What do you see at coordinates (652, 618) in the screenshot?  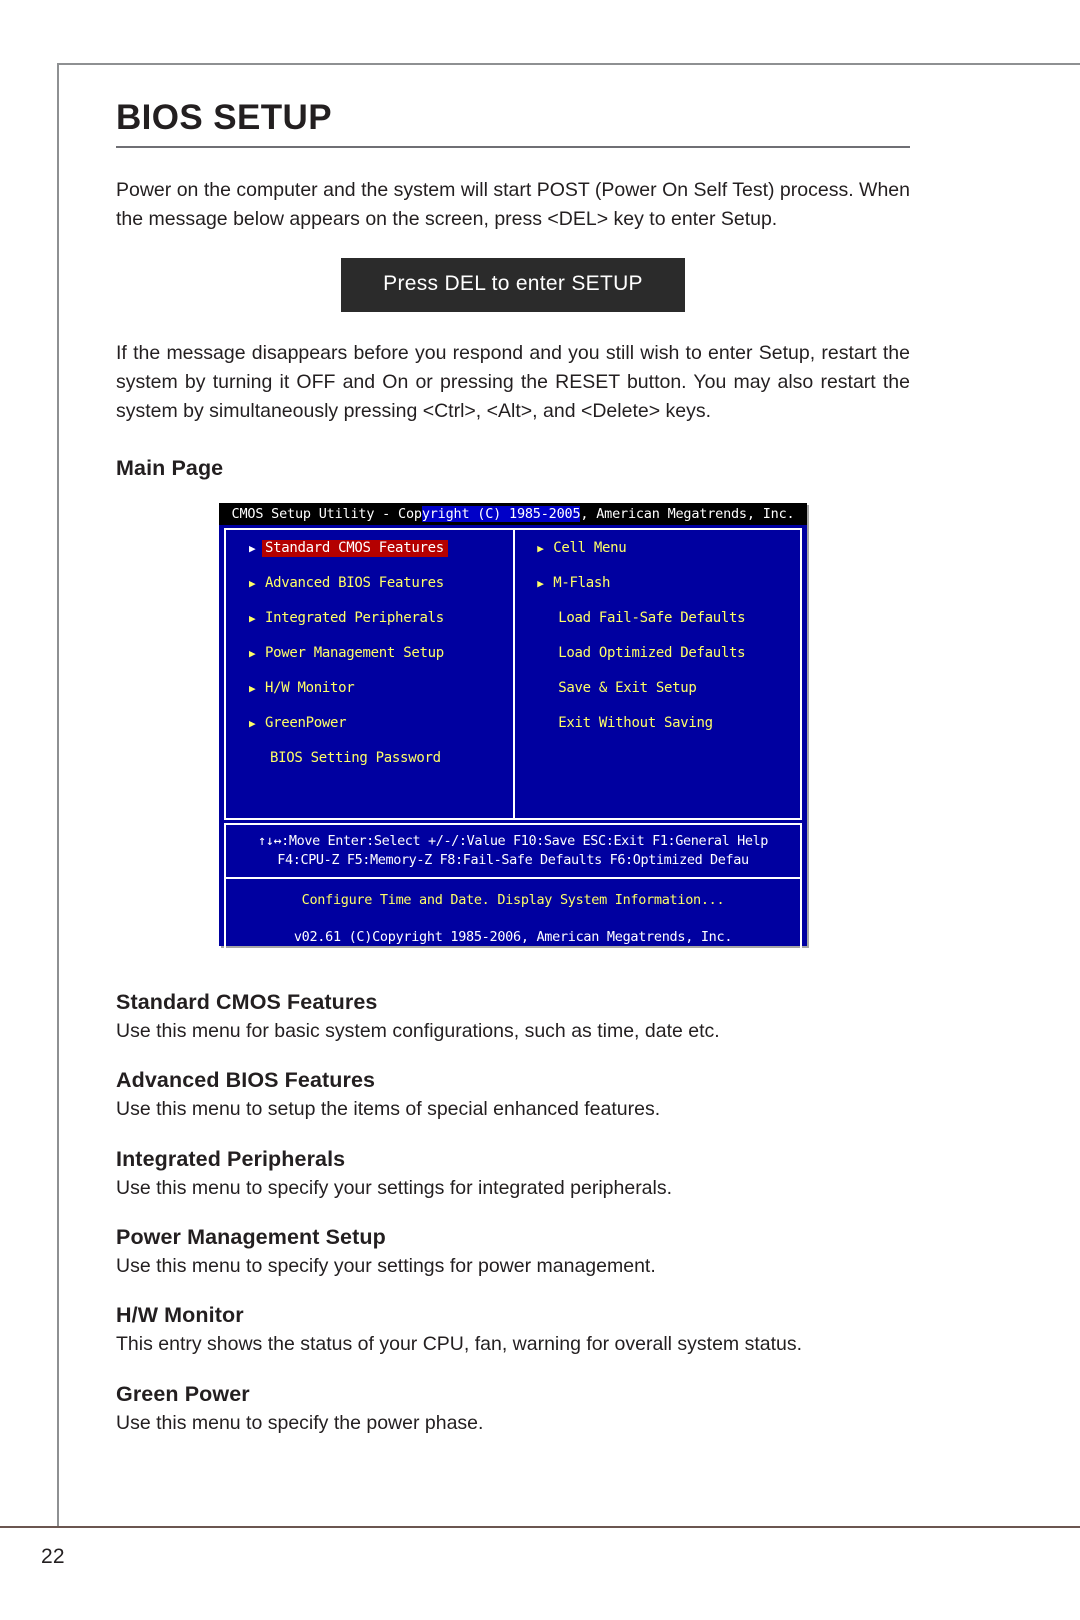 I see `bios-menu-item-label: Load Fail-Safe Defaults` at bounding box center [652, 618].